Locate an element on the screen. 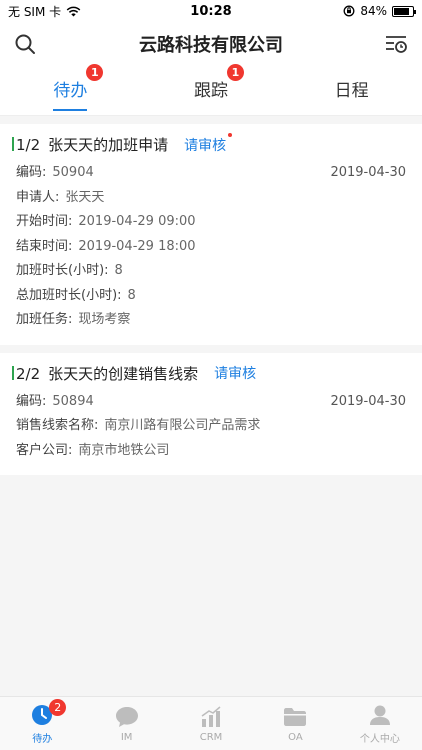 The height and width of the screenshot is (750, 422). field-value: 张天天 is located at coordinates (85, 197).